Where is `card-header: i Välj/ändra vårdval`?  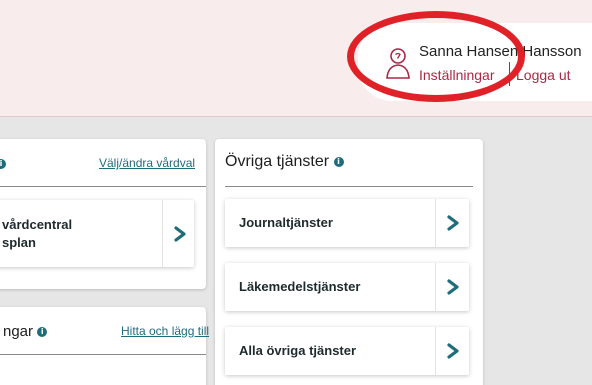
card-header: i Välj/ändra vårdval is located at coordinates (103, 163).